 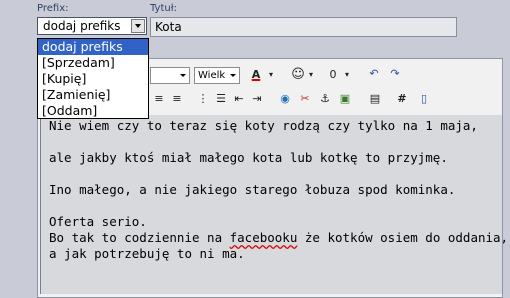 What do you see at coordinates (263, 237) in the screenshot?
I see `misspelled-word: facebooku` at bounding box center [263, 237].